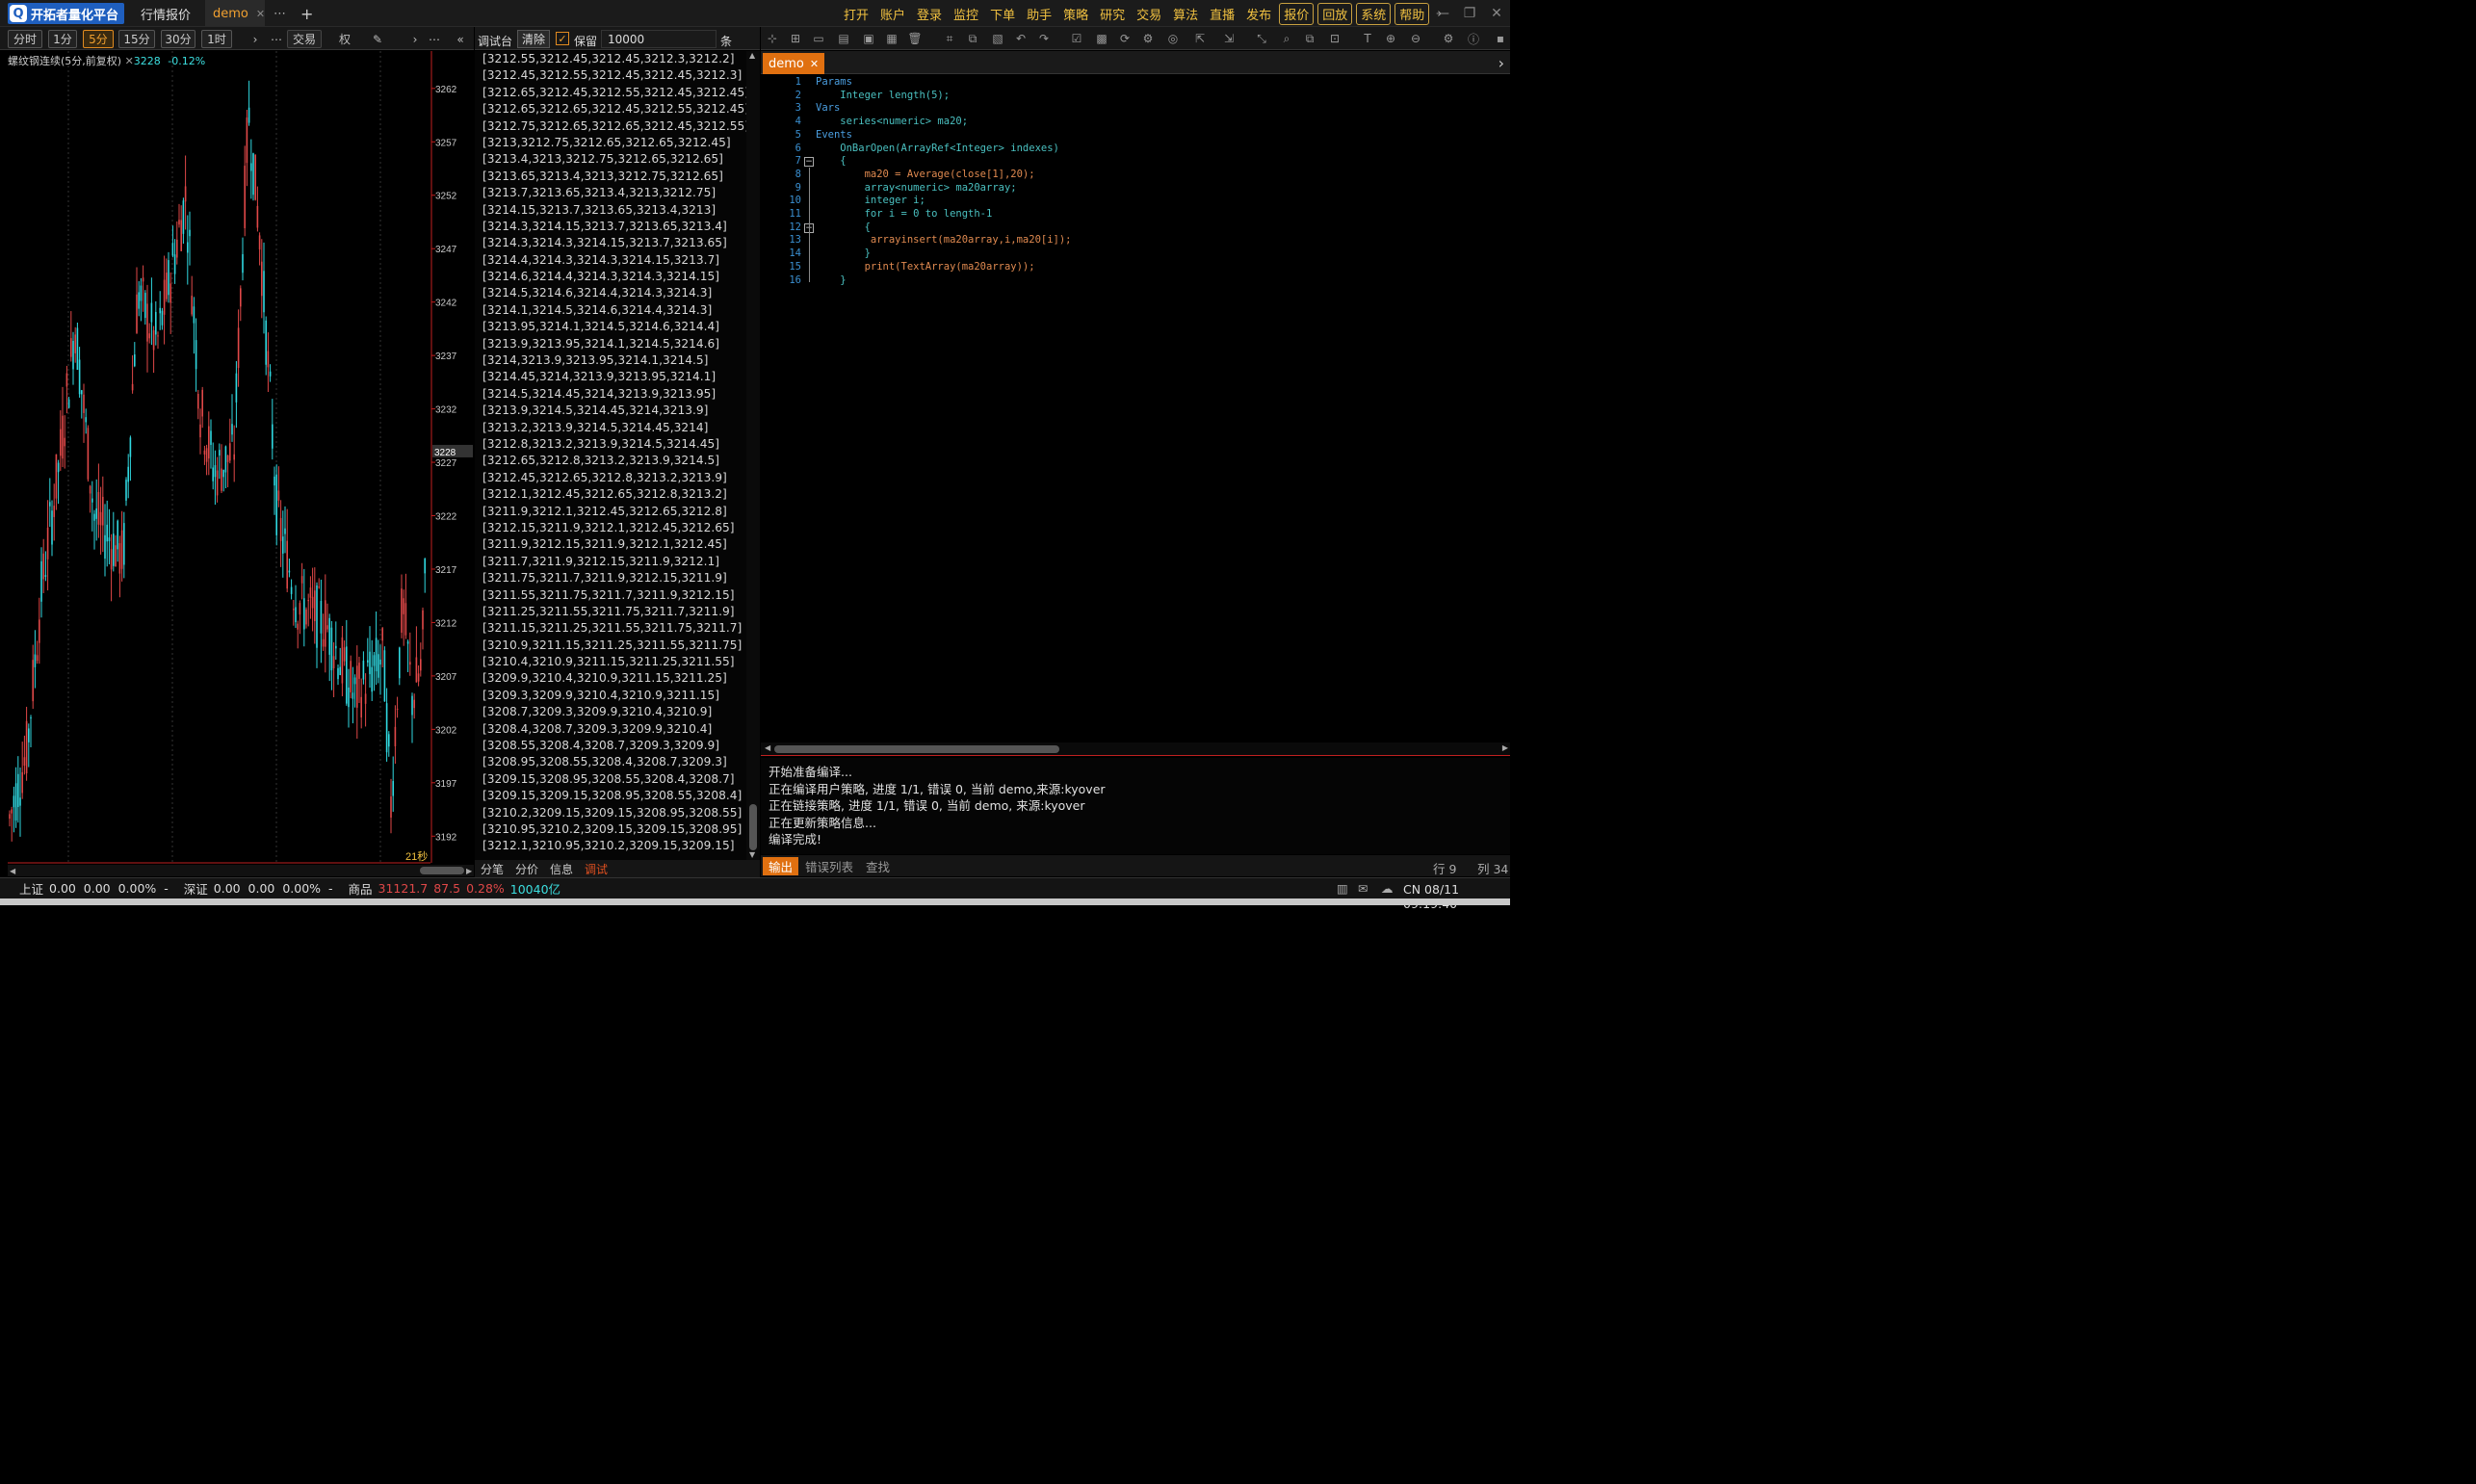 Image resolution: width=2476 pixels, height=1484 pixels. I want to click on more-tabs-icon: ⋯, so click(280, 13).